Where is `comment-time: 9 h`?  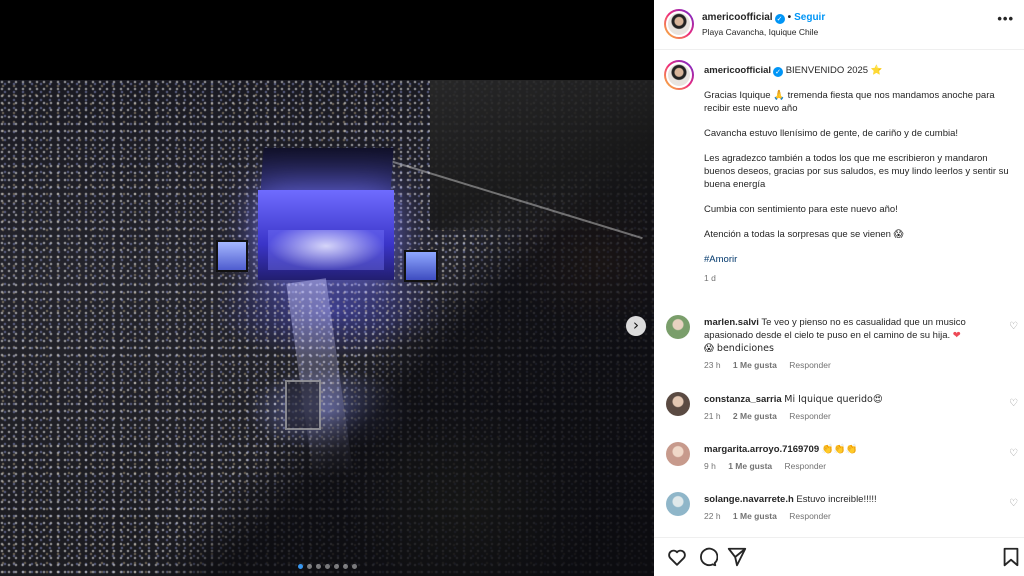
comment-time: 9 h is located at coordinates (710, 466).